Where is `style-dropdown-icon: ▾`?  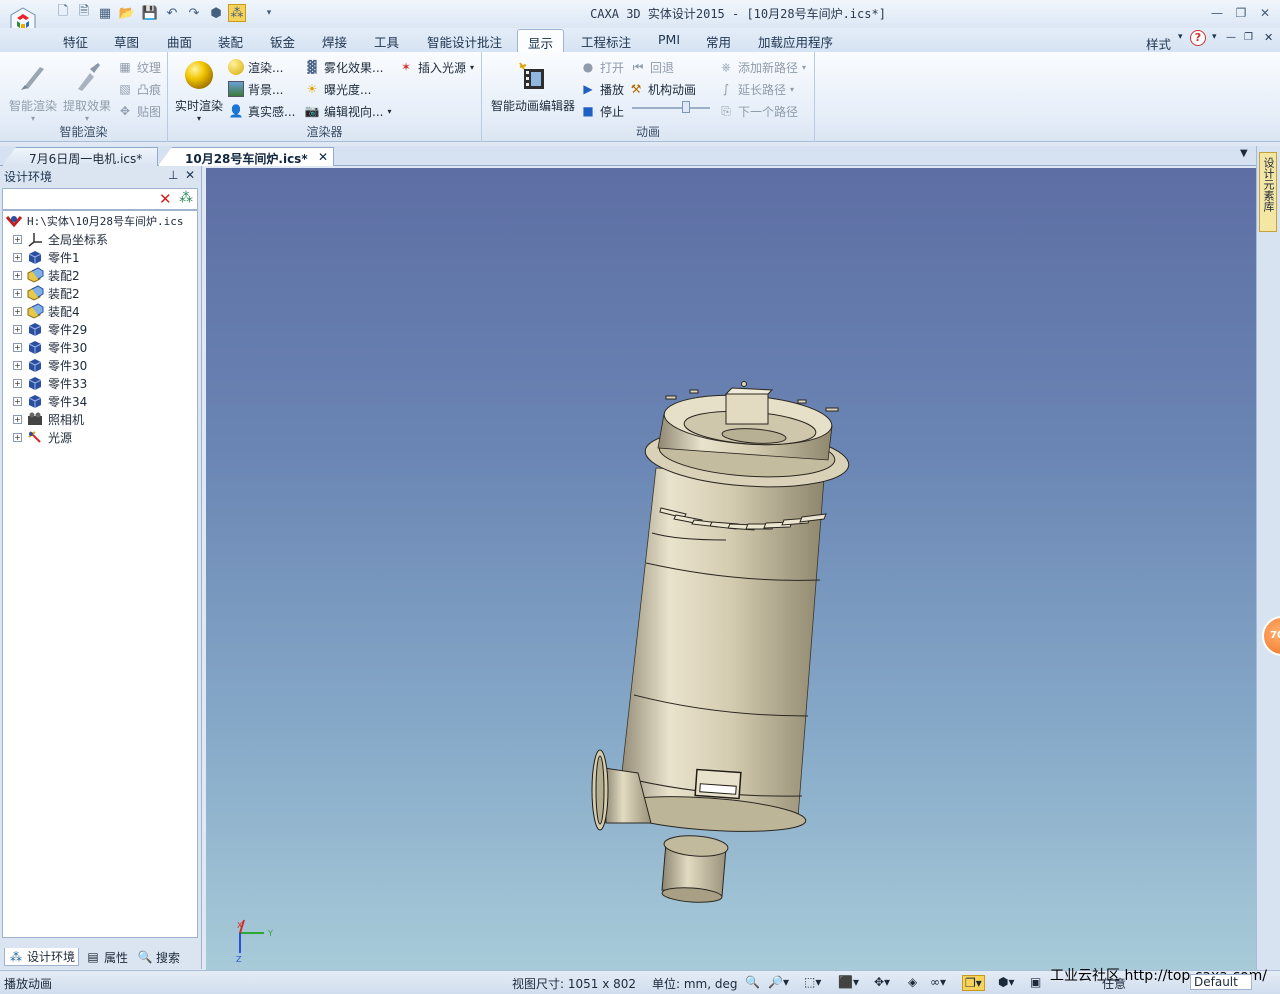
style-dropdown-icon: ▾ is located at coordinates (1180, 37).